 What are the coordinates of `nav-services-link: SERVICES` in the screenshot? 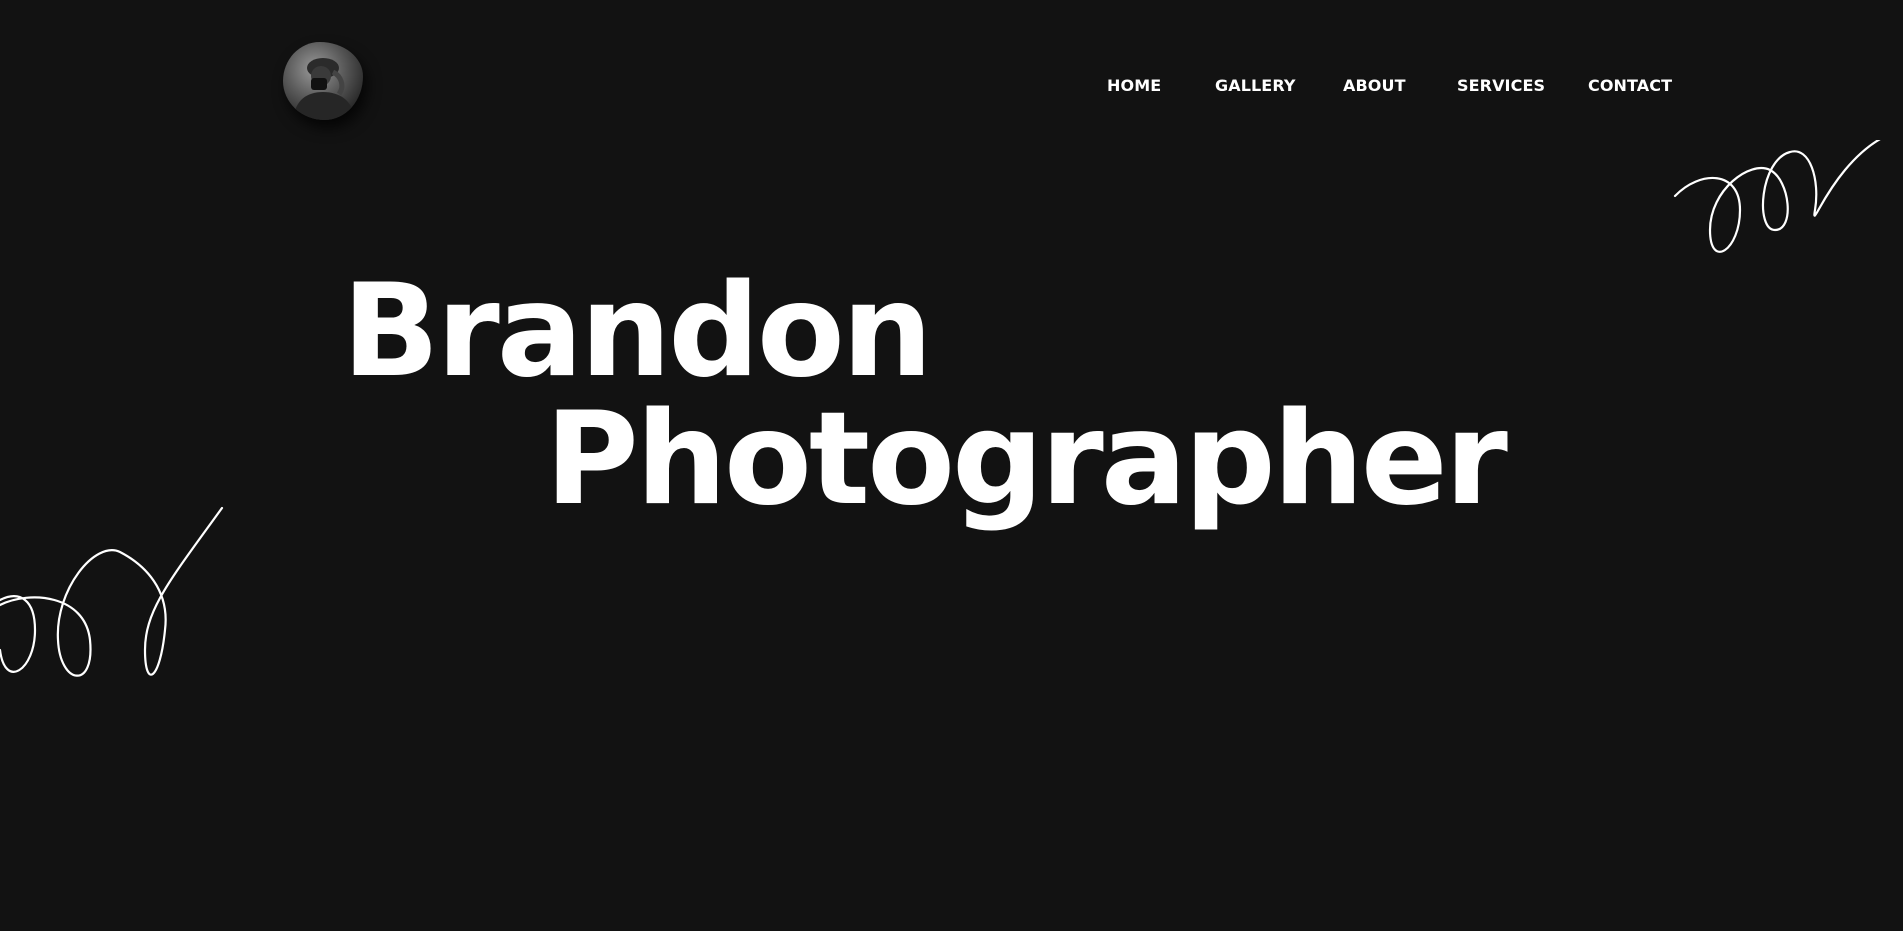 It's located at (1501, 86).